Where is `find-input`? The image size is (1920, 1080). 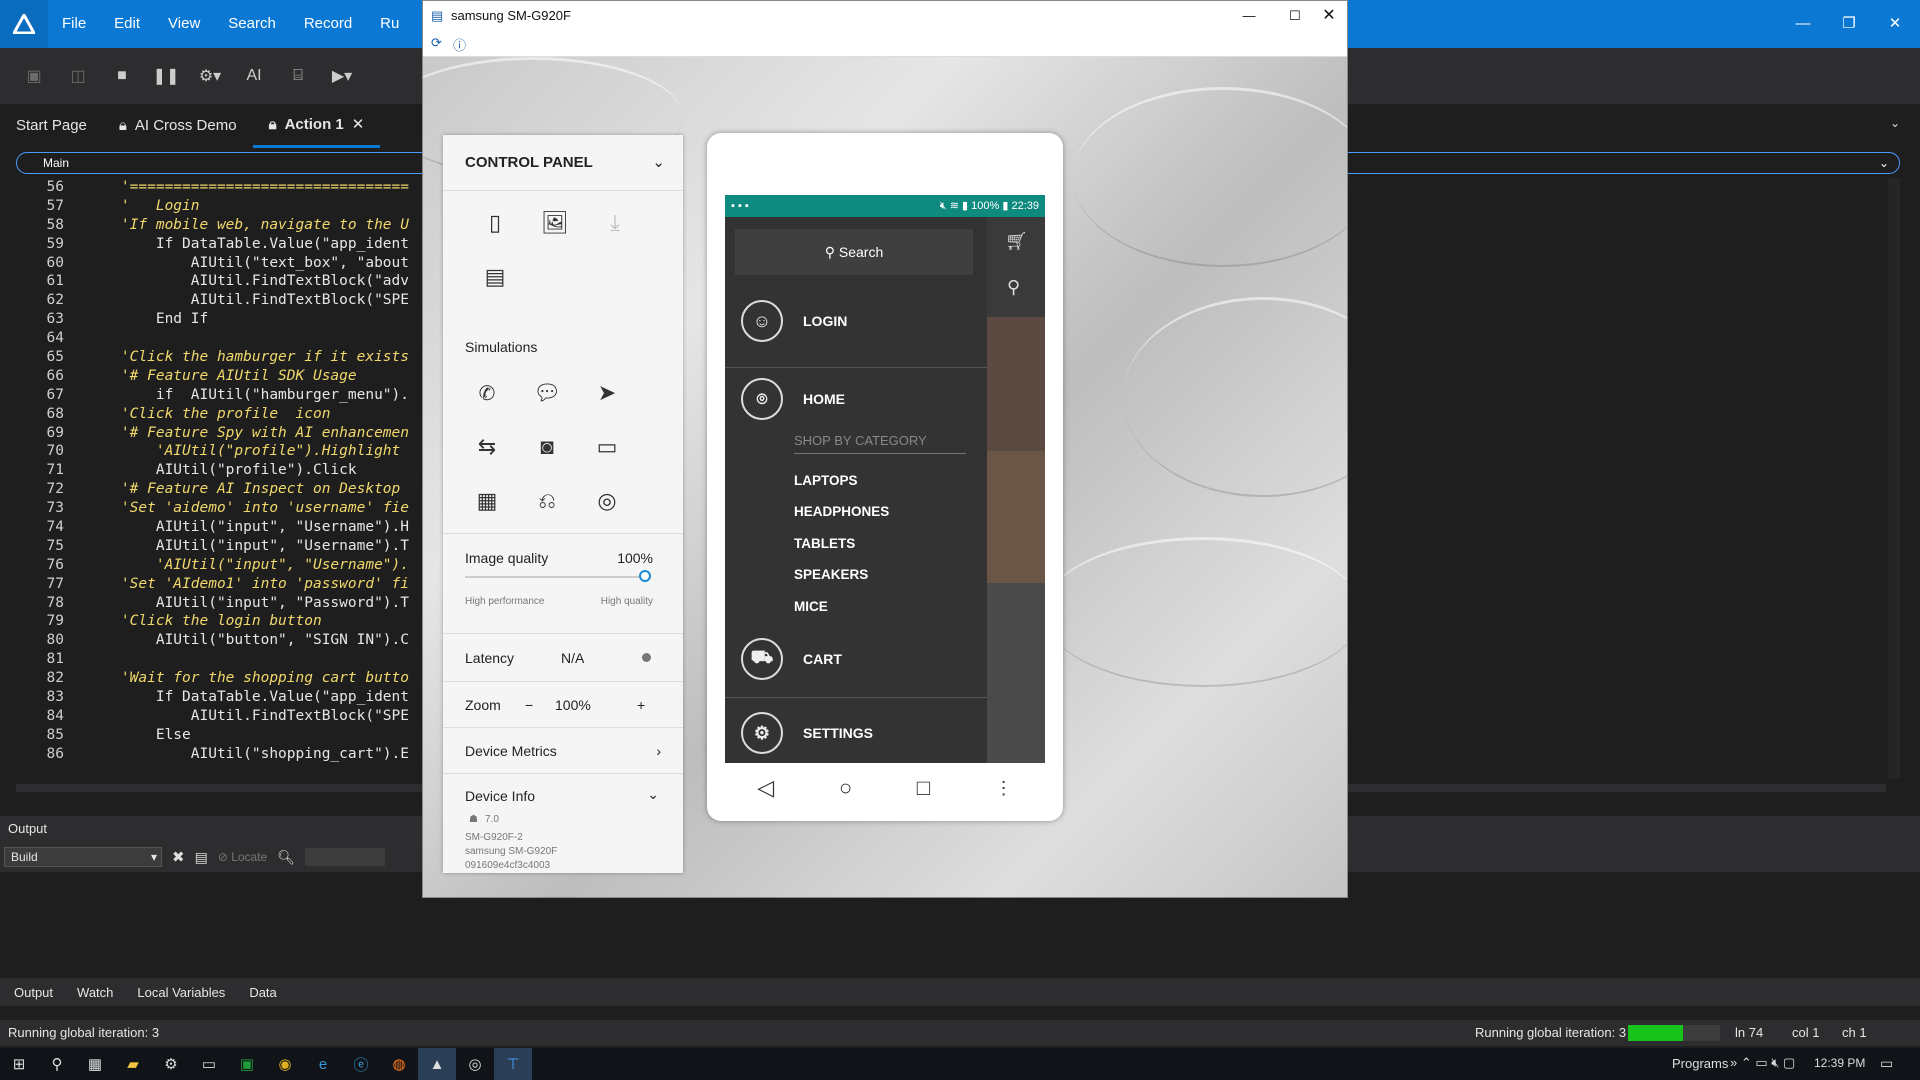
find-input is located at coordinates (345, 857).